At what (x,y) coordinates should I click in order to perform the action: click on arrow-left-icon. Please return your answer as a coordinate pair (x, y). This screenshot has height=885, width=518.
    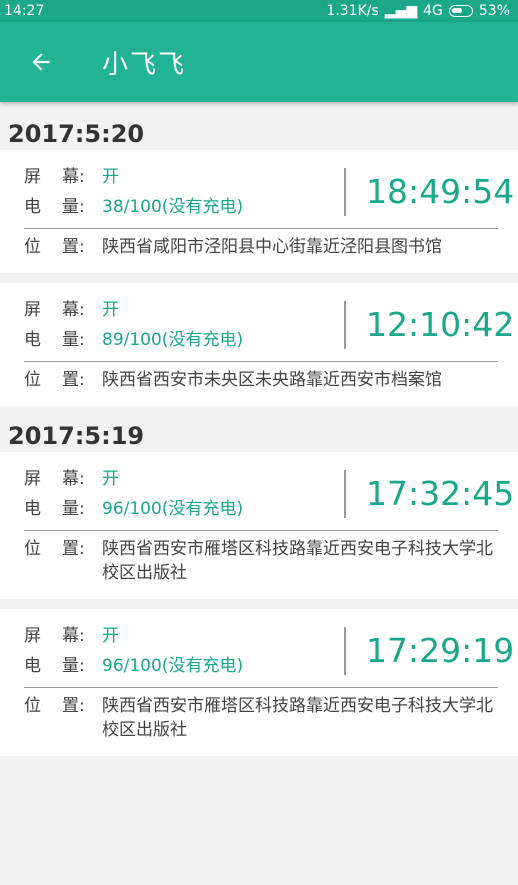
    Looking at the image, I should click on (41, 62).